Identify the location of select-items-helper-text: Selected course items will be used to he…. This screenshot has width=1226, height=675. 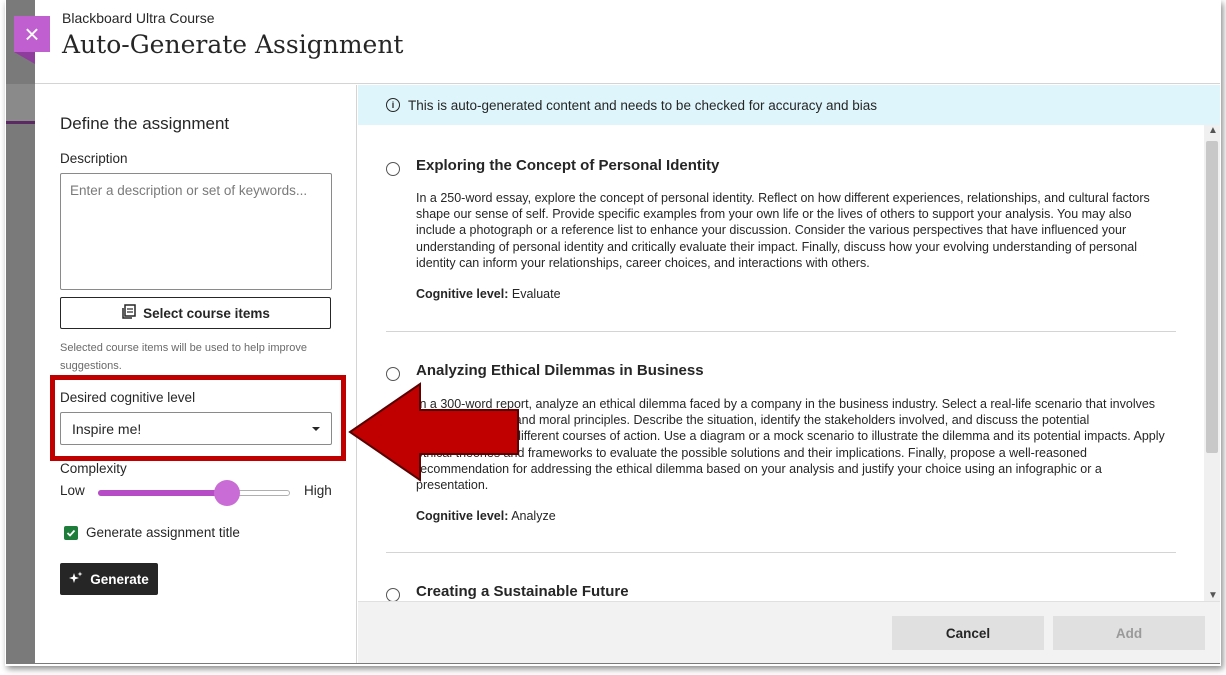
(184, 357).